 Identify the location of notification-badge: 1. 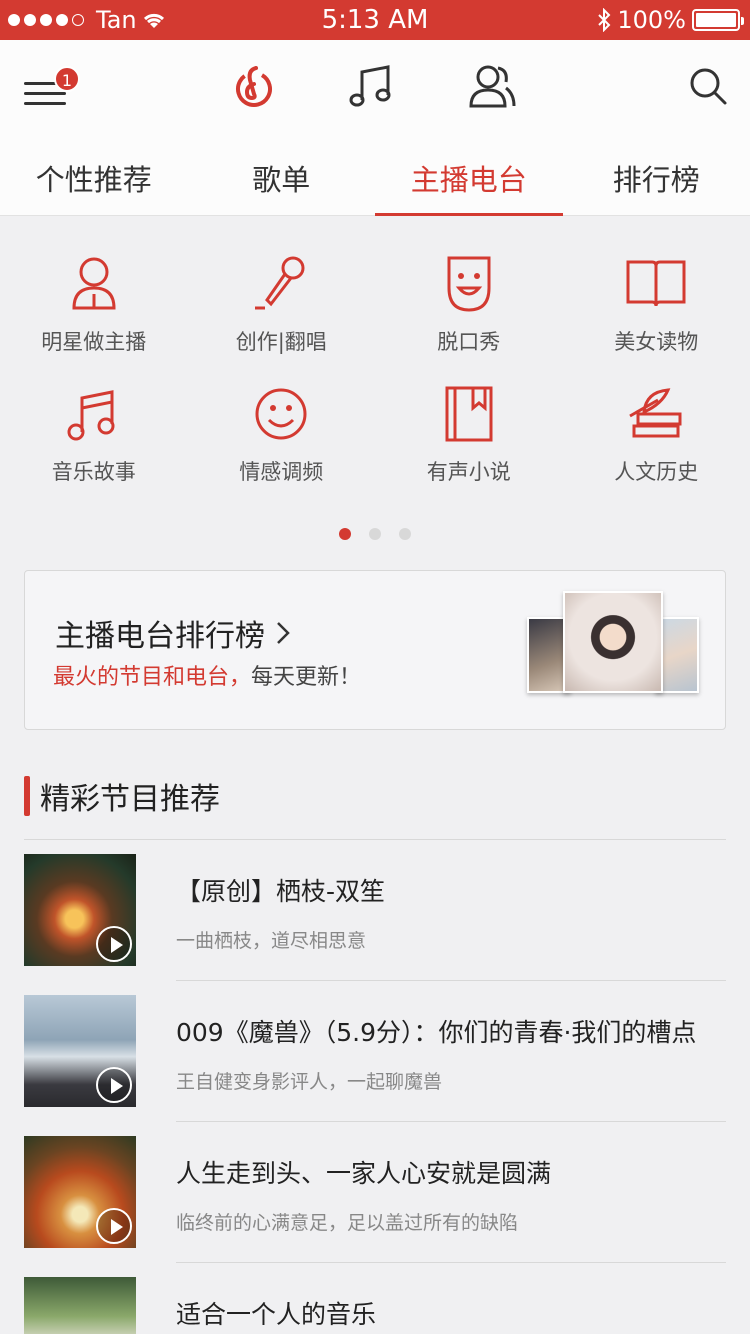
(67, 79).